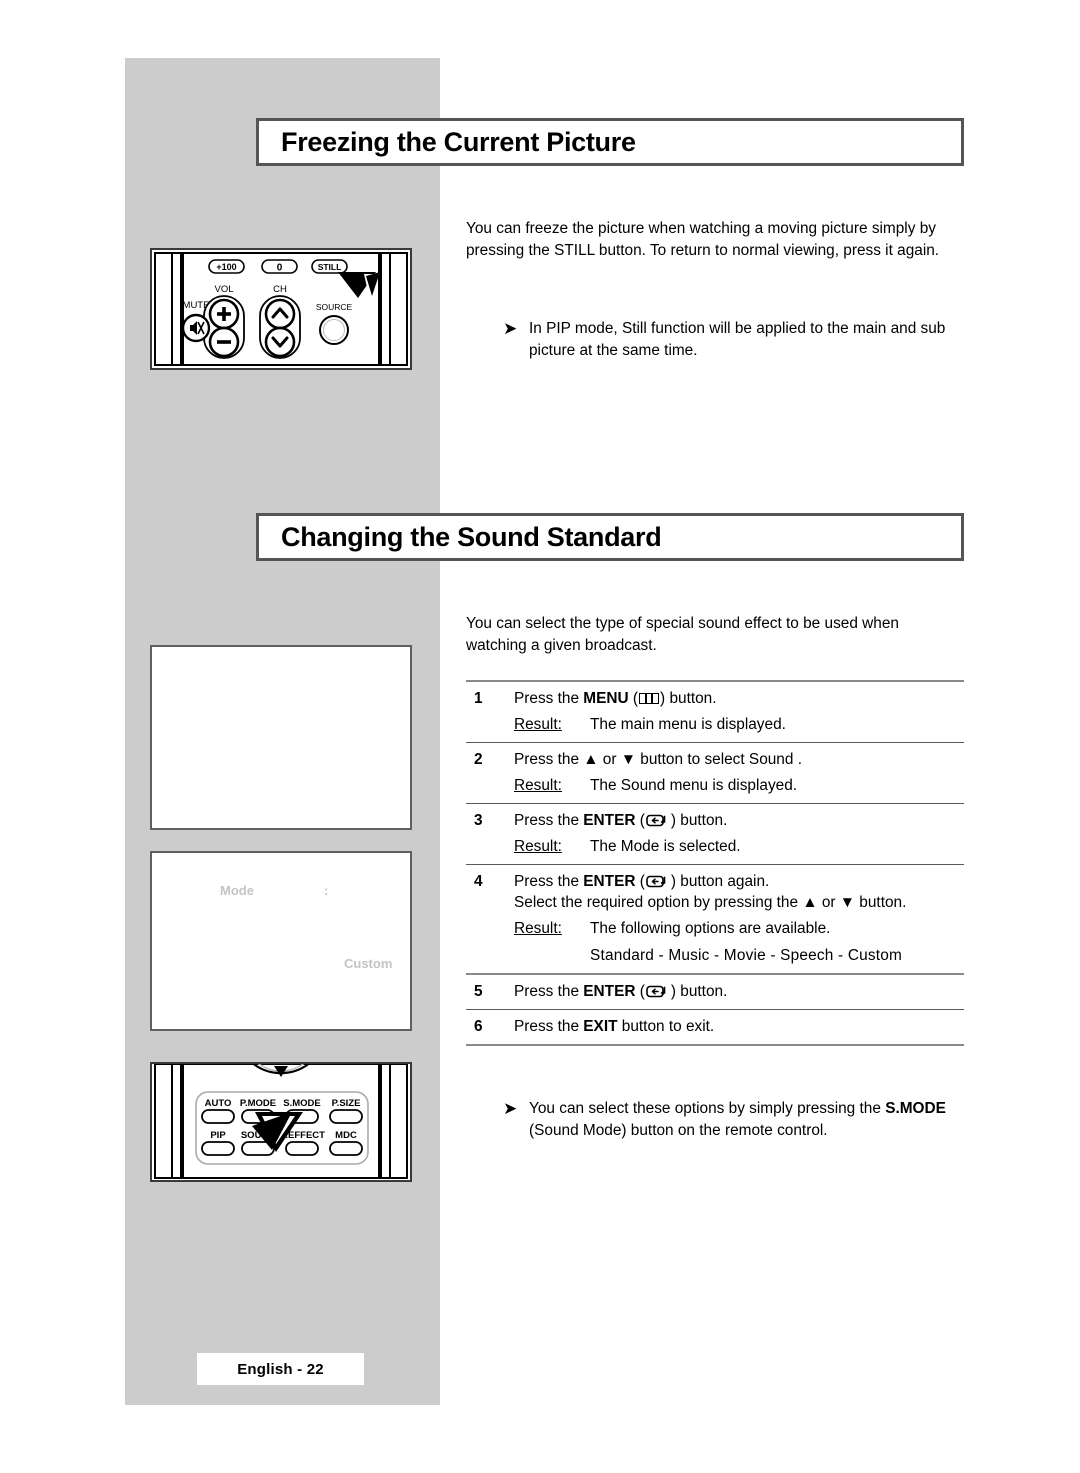  What do you see at coordinates (226, 267) in the screenshot?
I see `svg-text: +100` at bounding box center [226, 267].